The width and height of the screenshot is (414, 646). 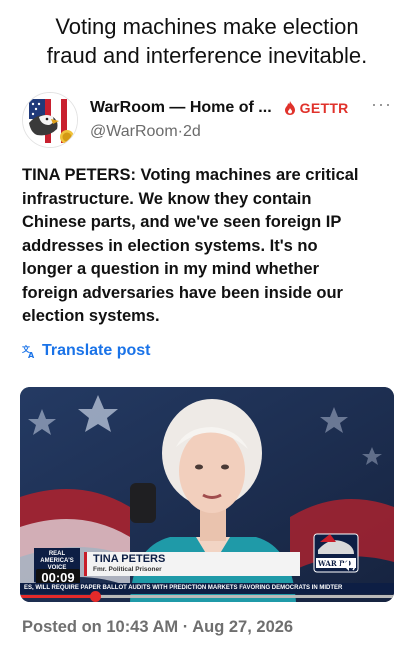 I want to click on translate-post-button: 文 A Translate post, so click(x=86, y=351).